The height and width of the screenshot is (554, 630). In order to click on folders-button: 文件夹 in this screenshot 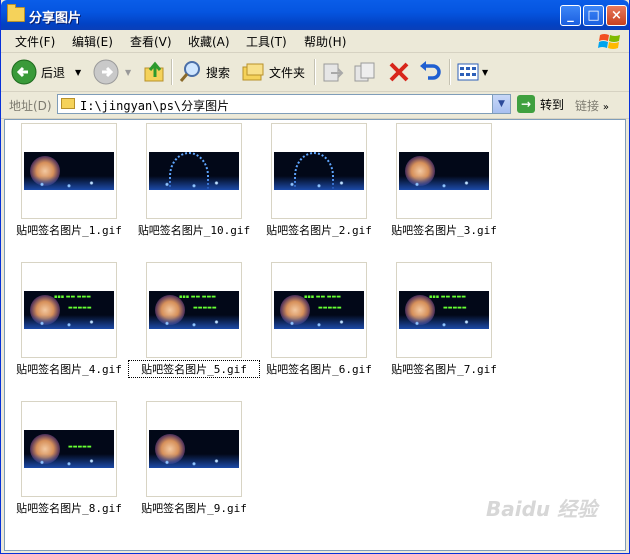, I will do `click(273, 72)`.